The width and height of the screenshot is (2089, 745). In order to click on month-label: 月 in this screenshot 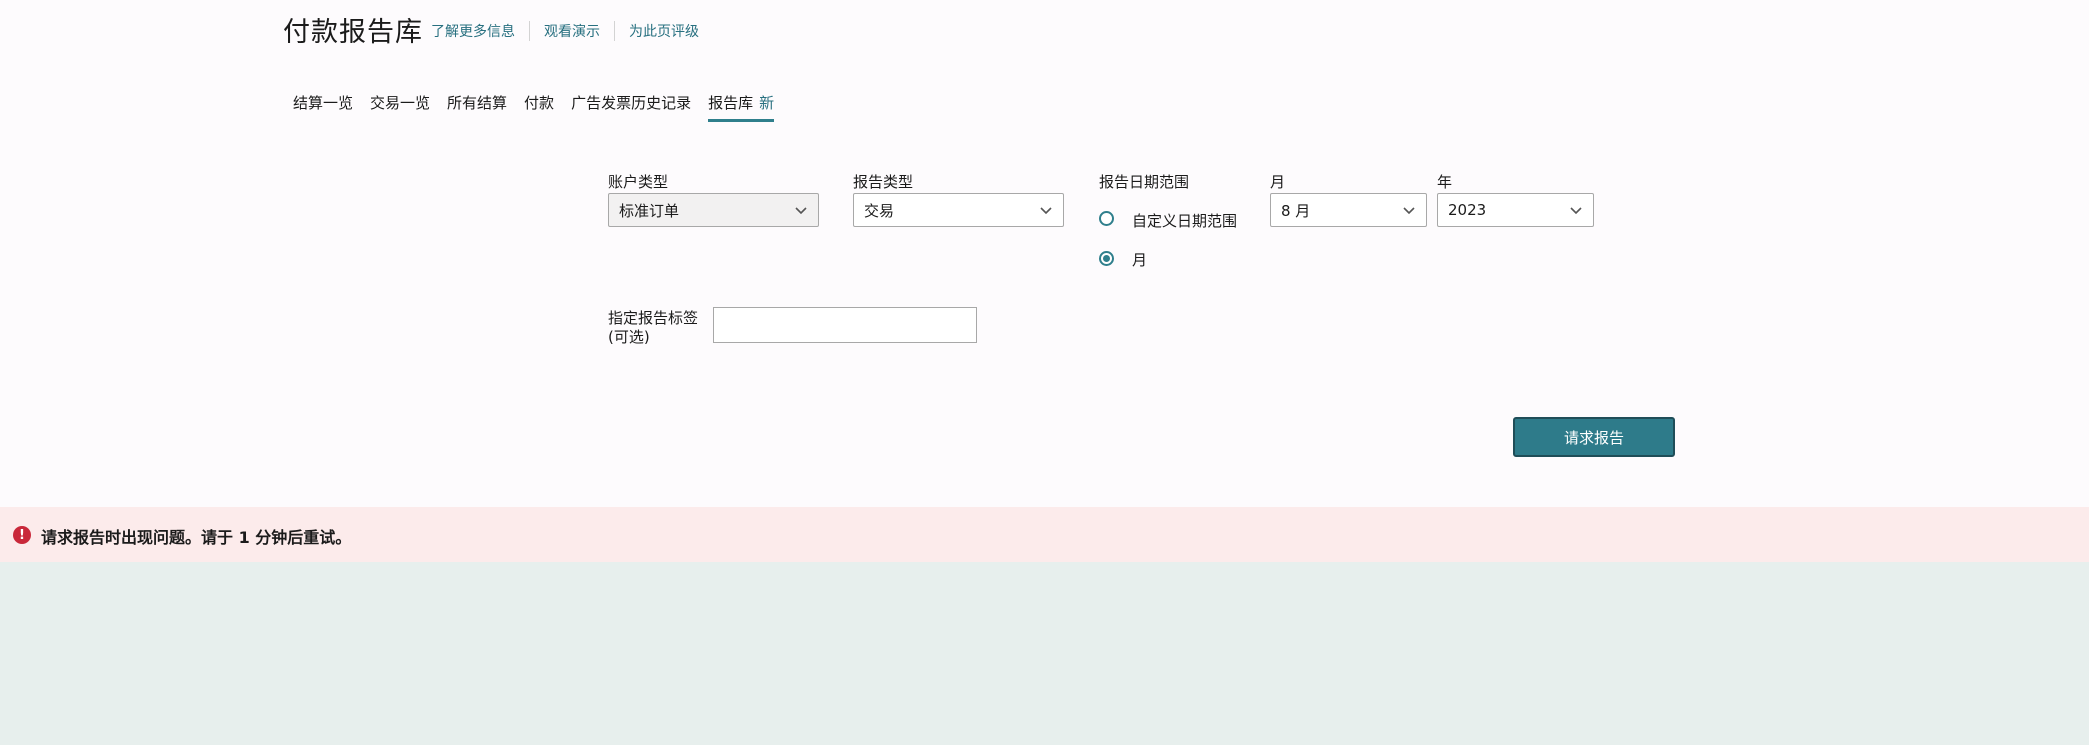, I will do `click(1278, 182)`.